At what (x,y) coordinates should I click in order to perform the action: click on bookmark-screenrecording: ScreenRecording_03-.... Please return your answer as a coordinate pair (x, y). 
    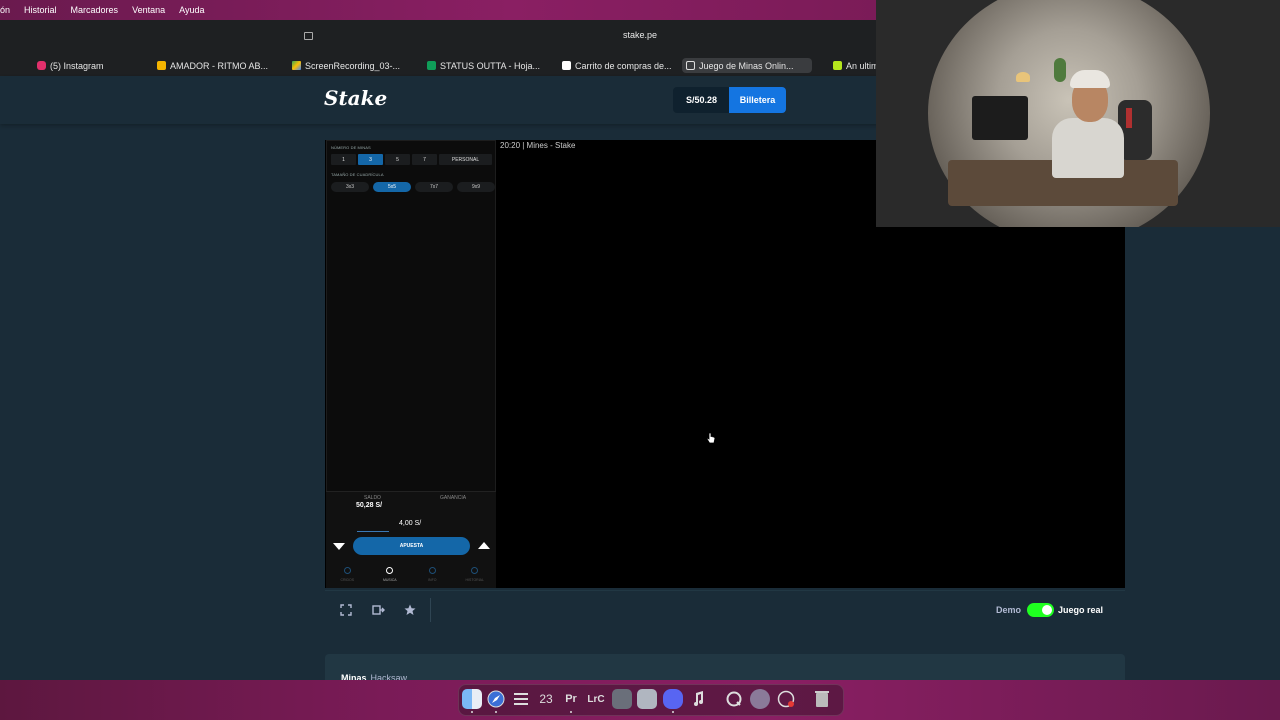
    Looking at the image, I should click on (346, 65).